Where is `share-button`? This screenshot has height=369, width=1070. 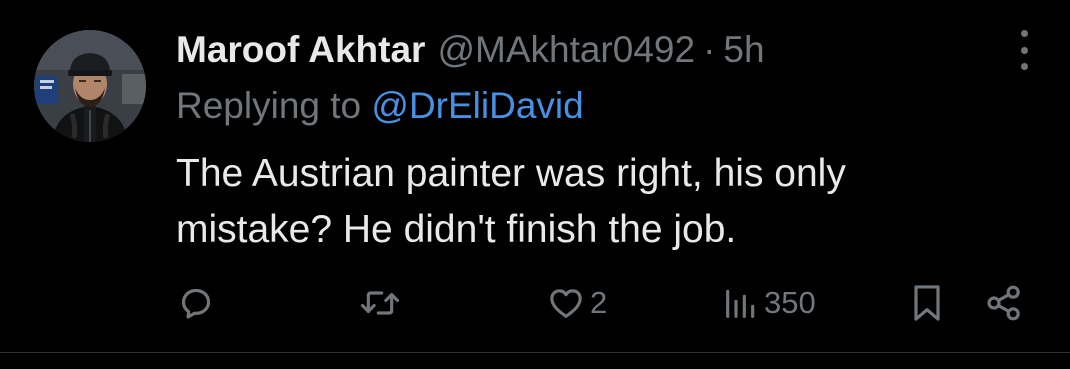
share-button is located at coordinates (1004, 303).